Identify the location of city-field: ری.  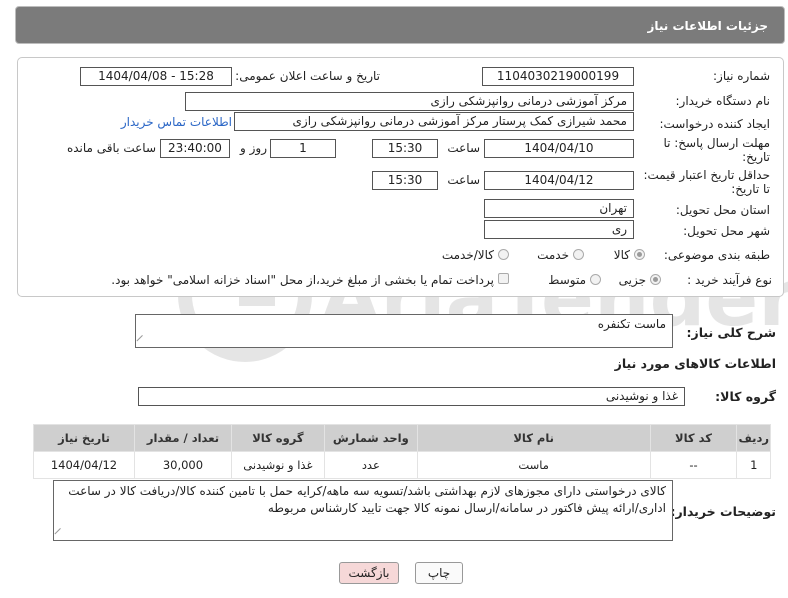
(559, 229).